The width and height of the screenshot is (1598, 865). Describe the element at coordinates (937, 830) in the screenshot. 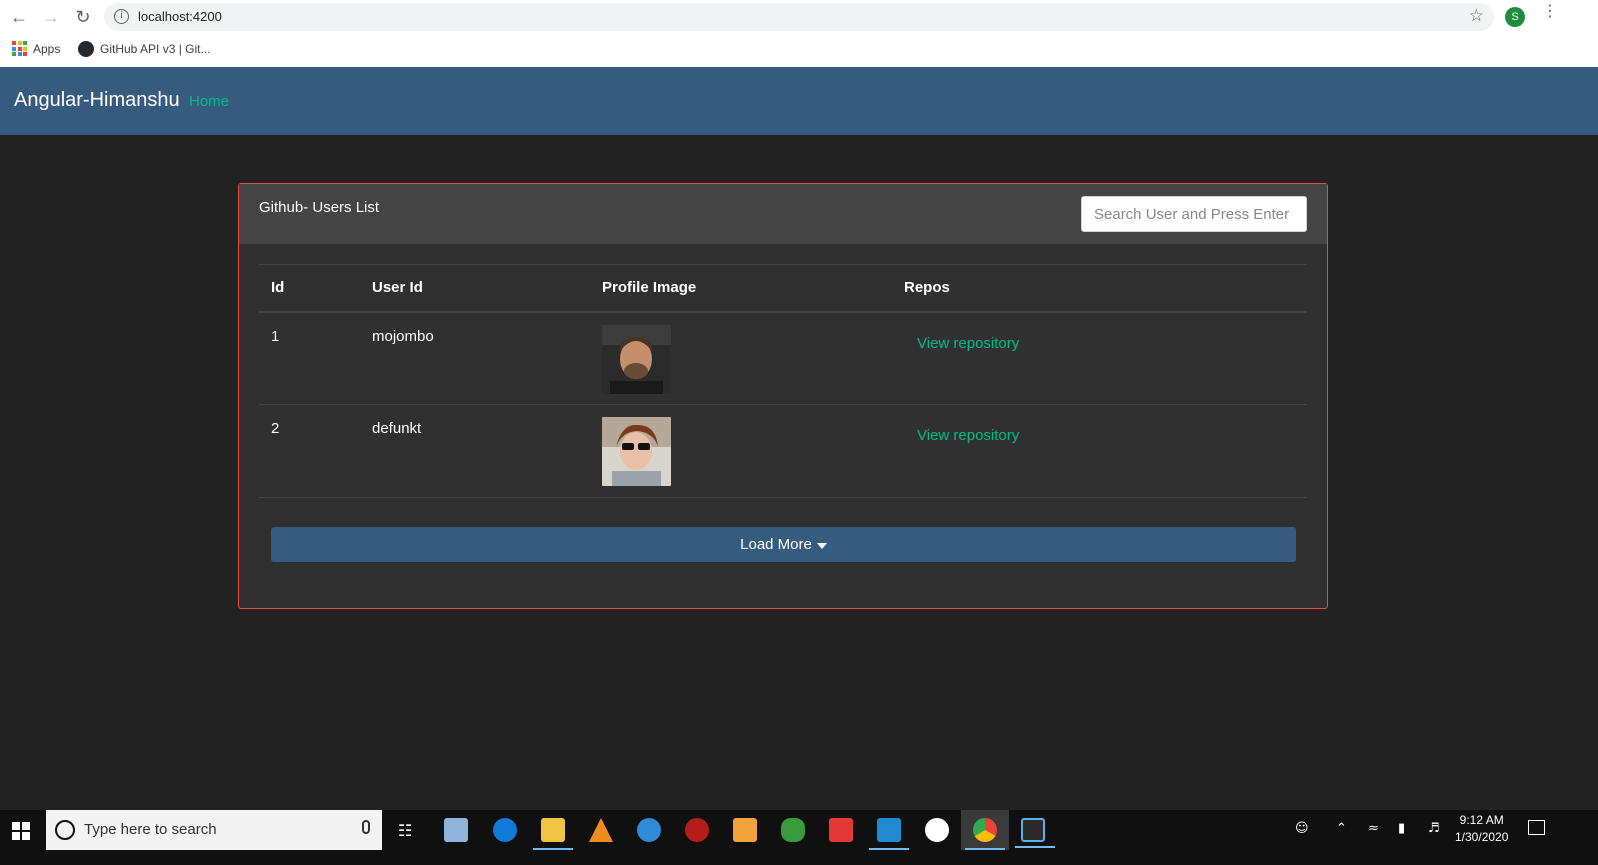

I see `mongodb-compass-icon` at that location.